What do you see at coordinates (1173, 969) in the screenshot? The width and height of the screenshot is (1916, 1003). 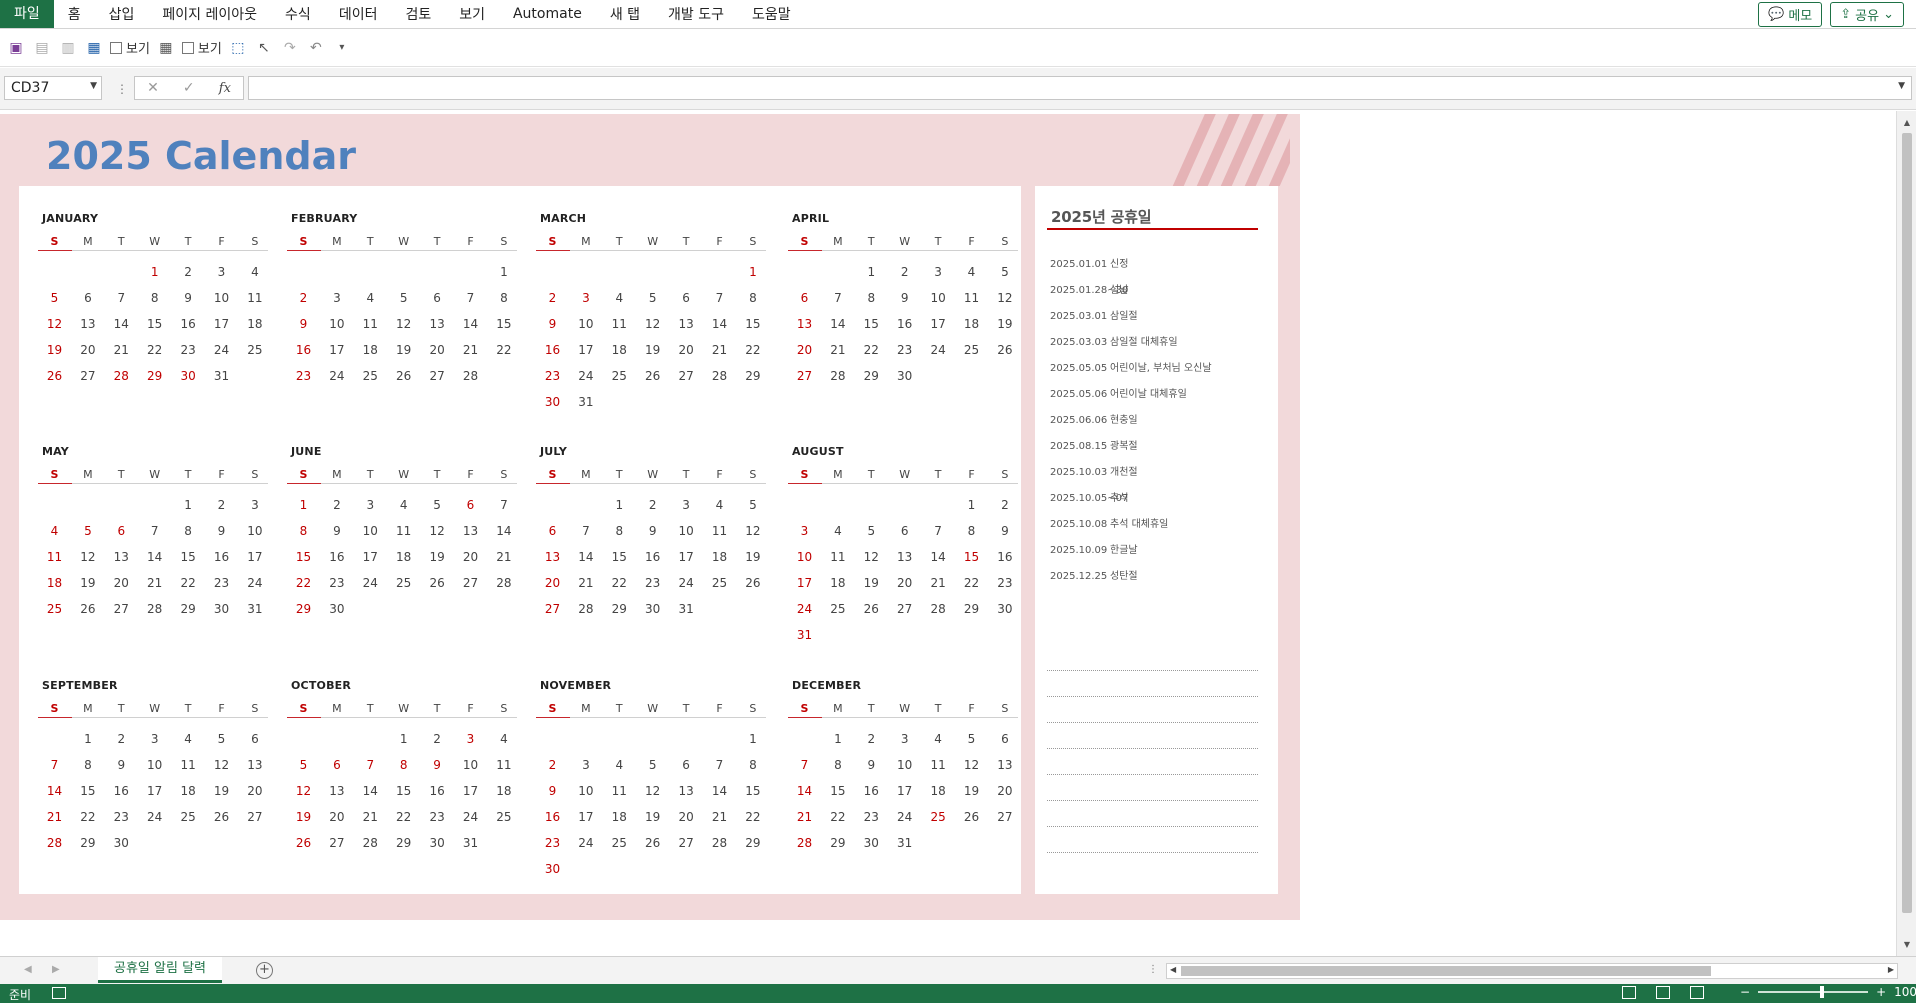 I see `scroll-left-icon: ◀` at bounding box center [1173, 969].